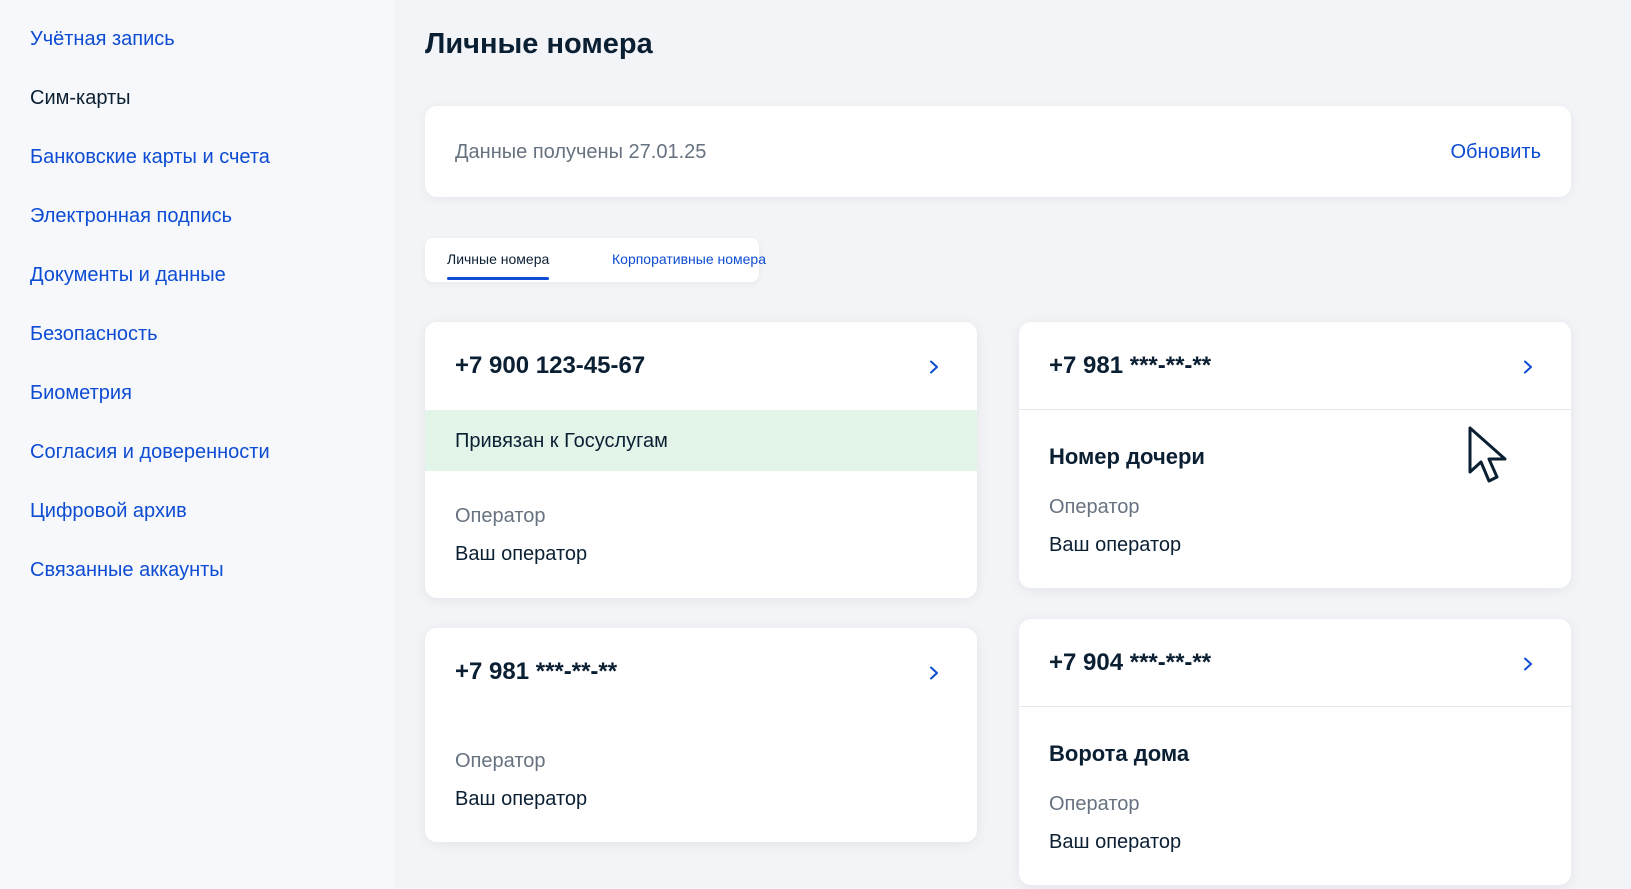 This screenshot has height=889, width=1631. Describe the element at coordinates (550, 365) in the screenshot. I see `phone-number: +7 900 123-45-67` at that location.